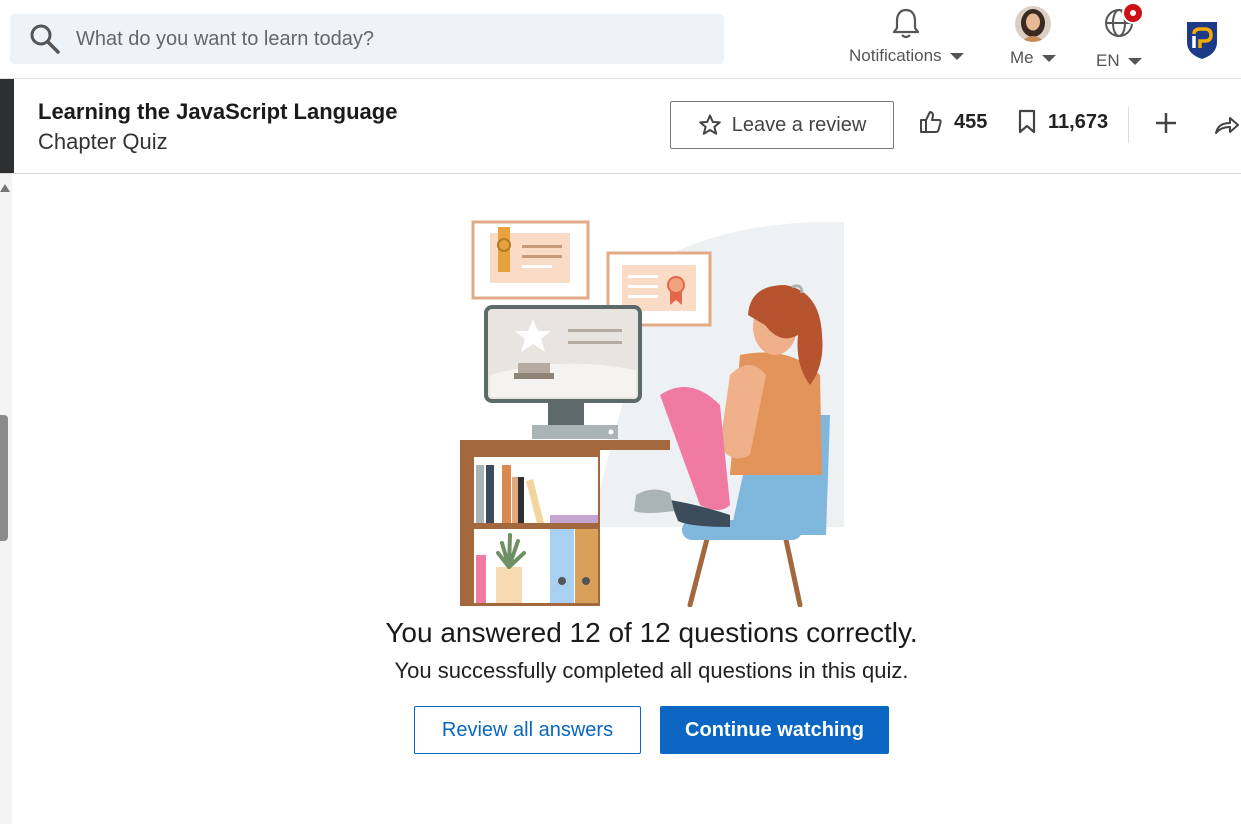 The image size is (1241, 824). Describe the element at coordinates (1132, 13) in the screenshot. I see `notification-badge` at that location.